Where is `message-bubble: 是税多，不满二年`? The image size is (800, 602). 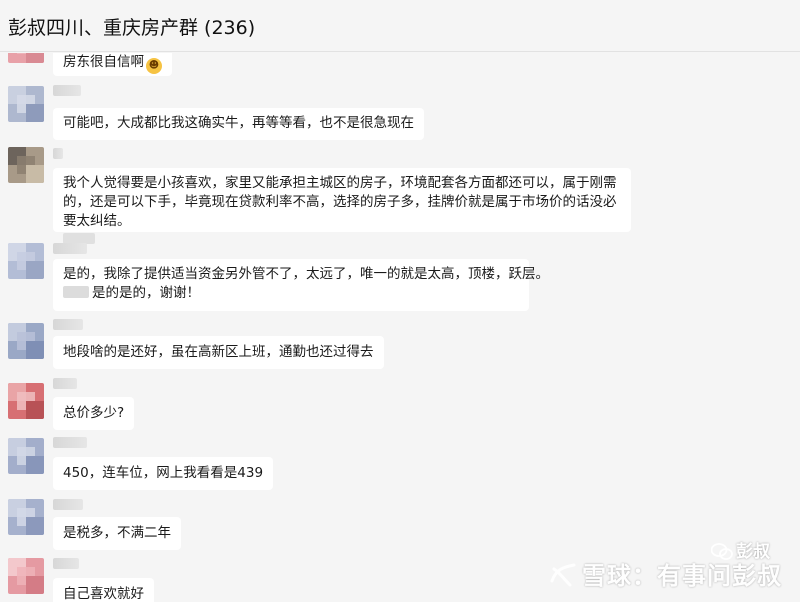 message-bubble: 是税多，不满二年 is located at coordinates (117, 533).